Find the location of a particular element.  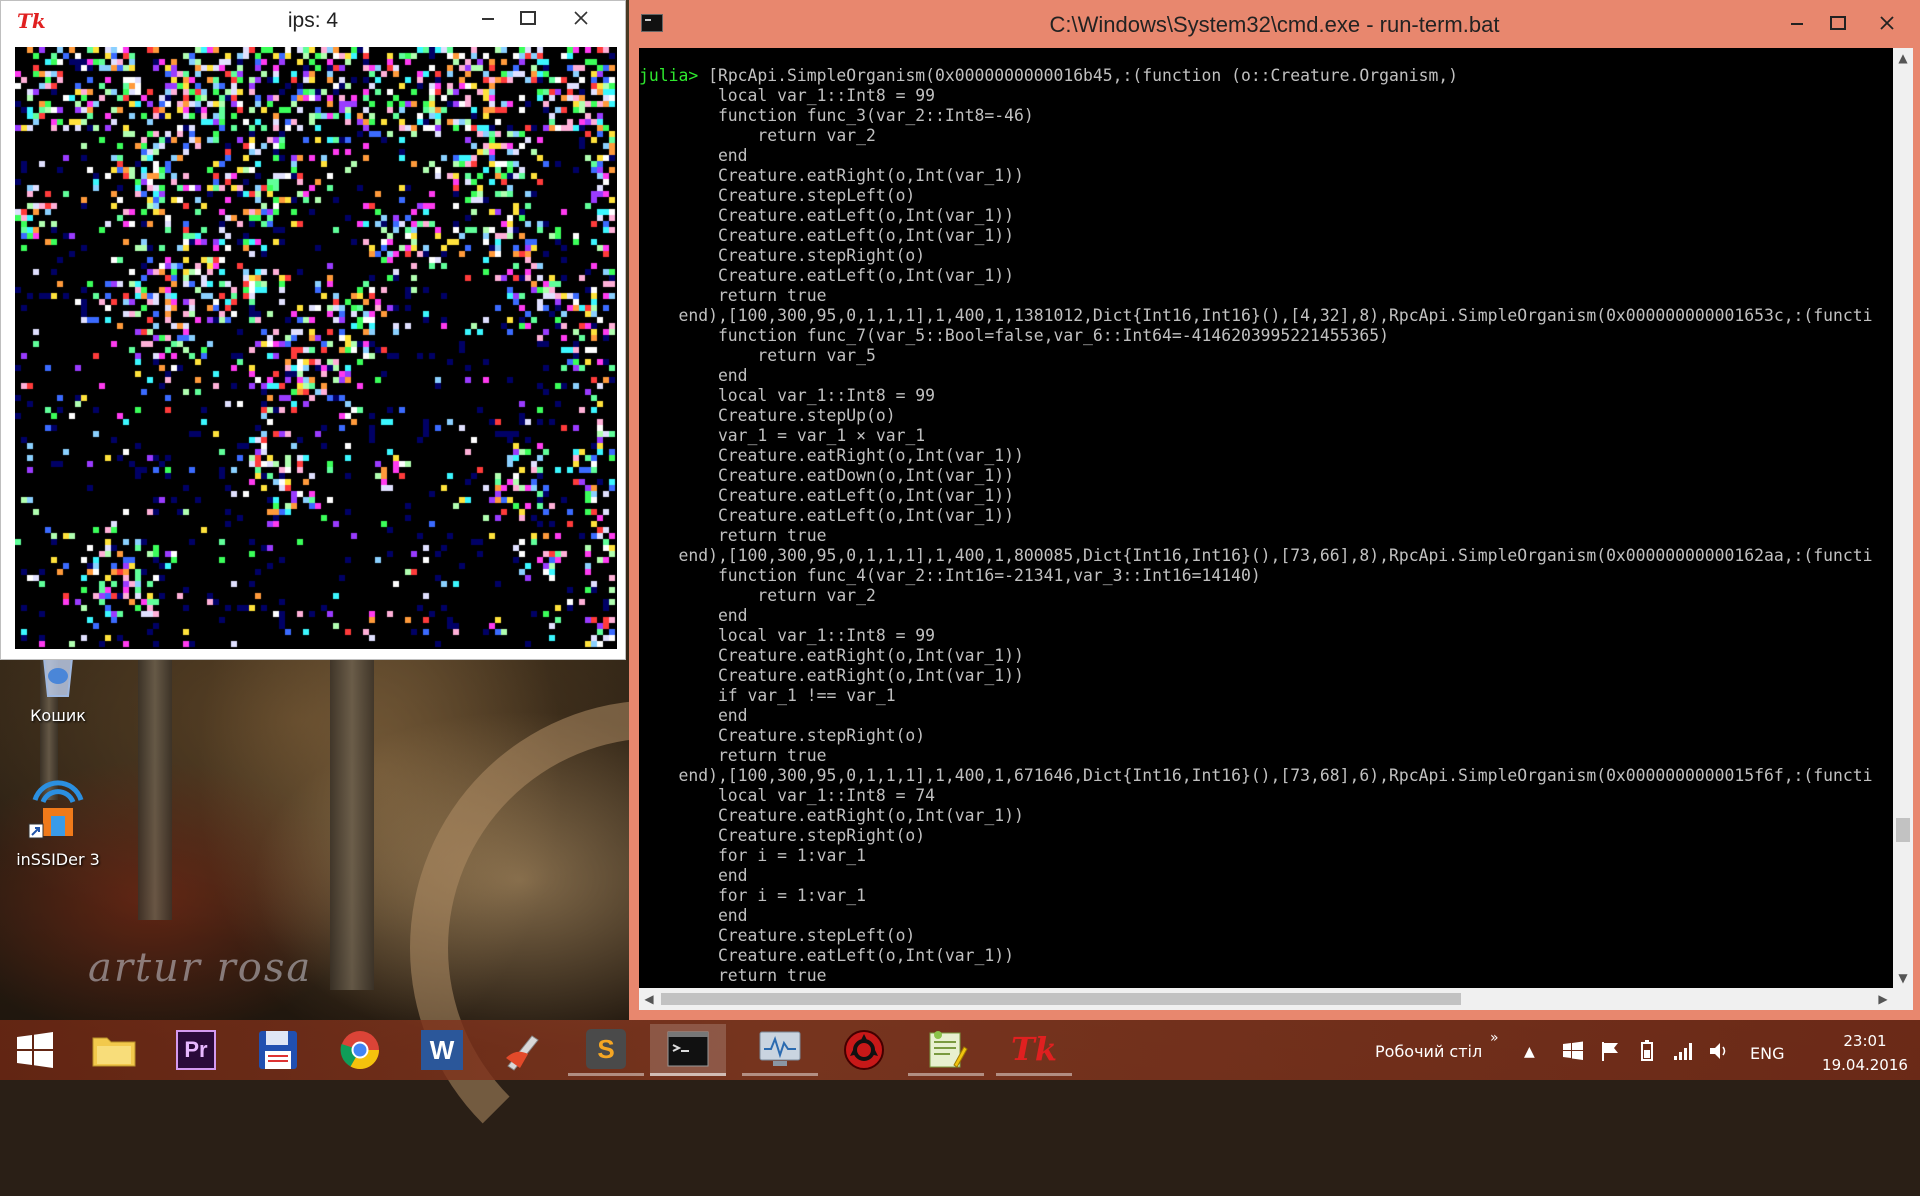

taskbar-cmd is located at coordinates (688, 1050).